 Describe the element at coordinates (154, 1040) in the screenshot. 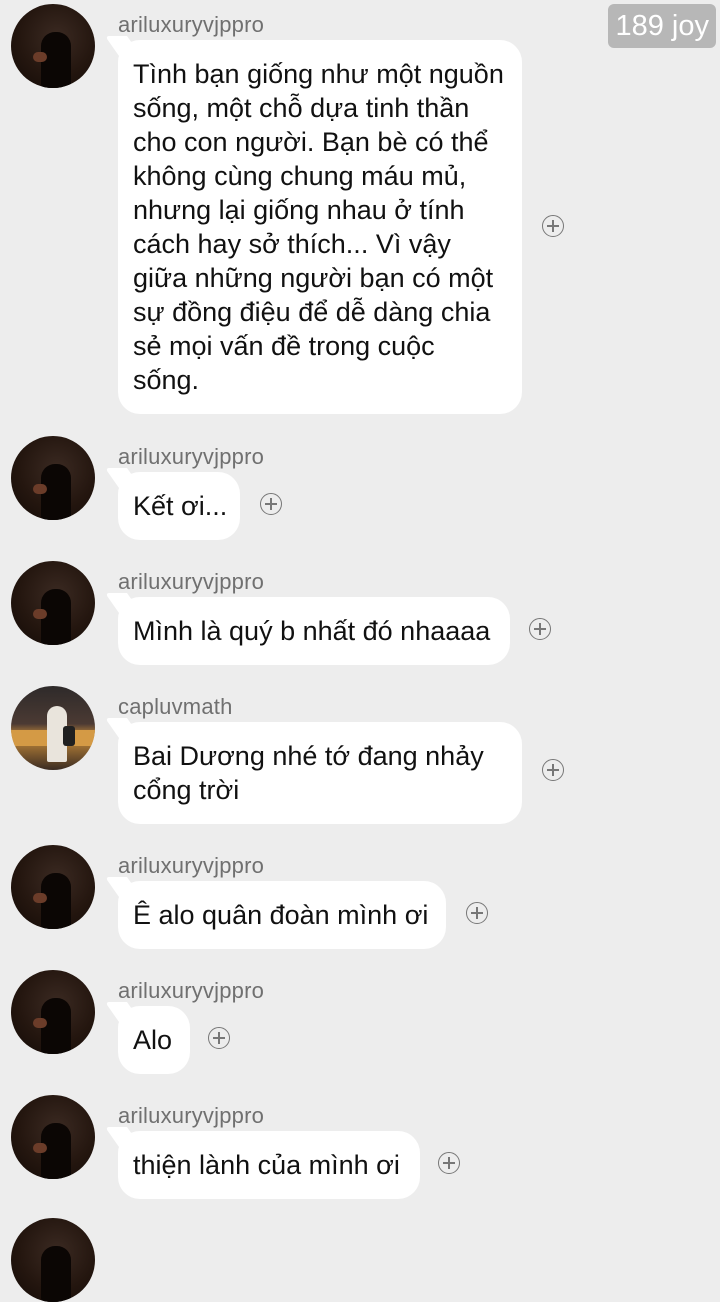

I see `message-bubble: Alo` at that location.